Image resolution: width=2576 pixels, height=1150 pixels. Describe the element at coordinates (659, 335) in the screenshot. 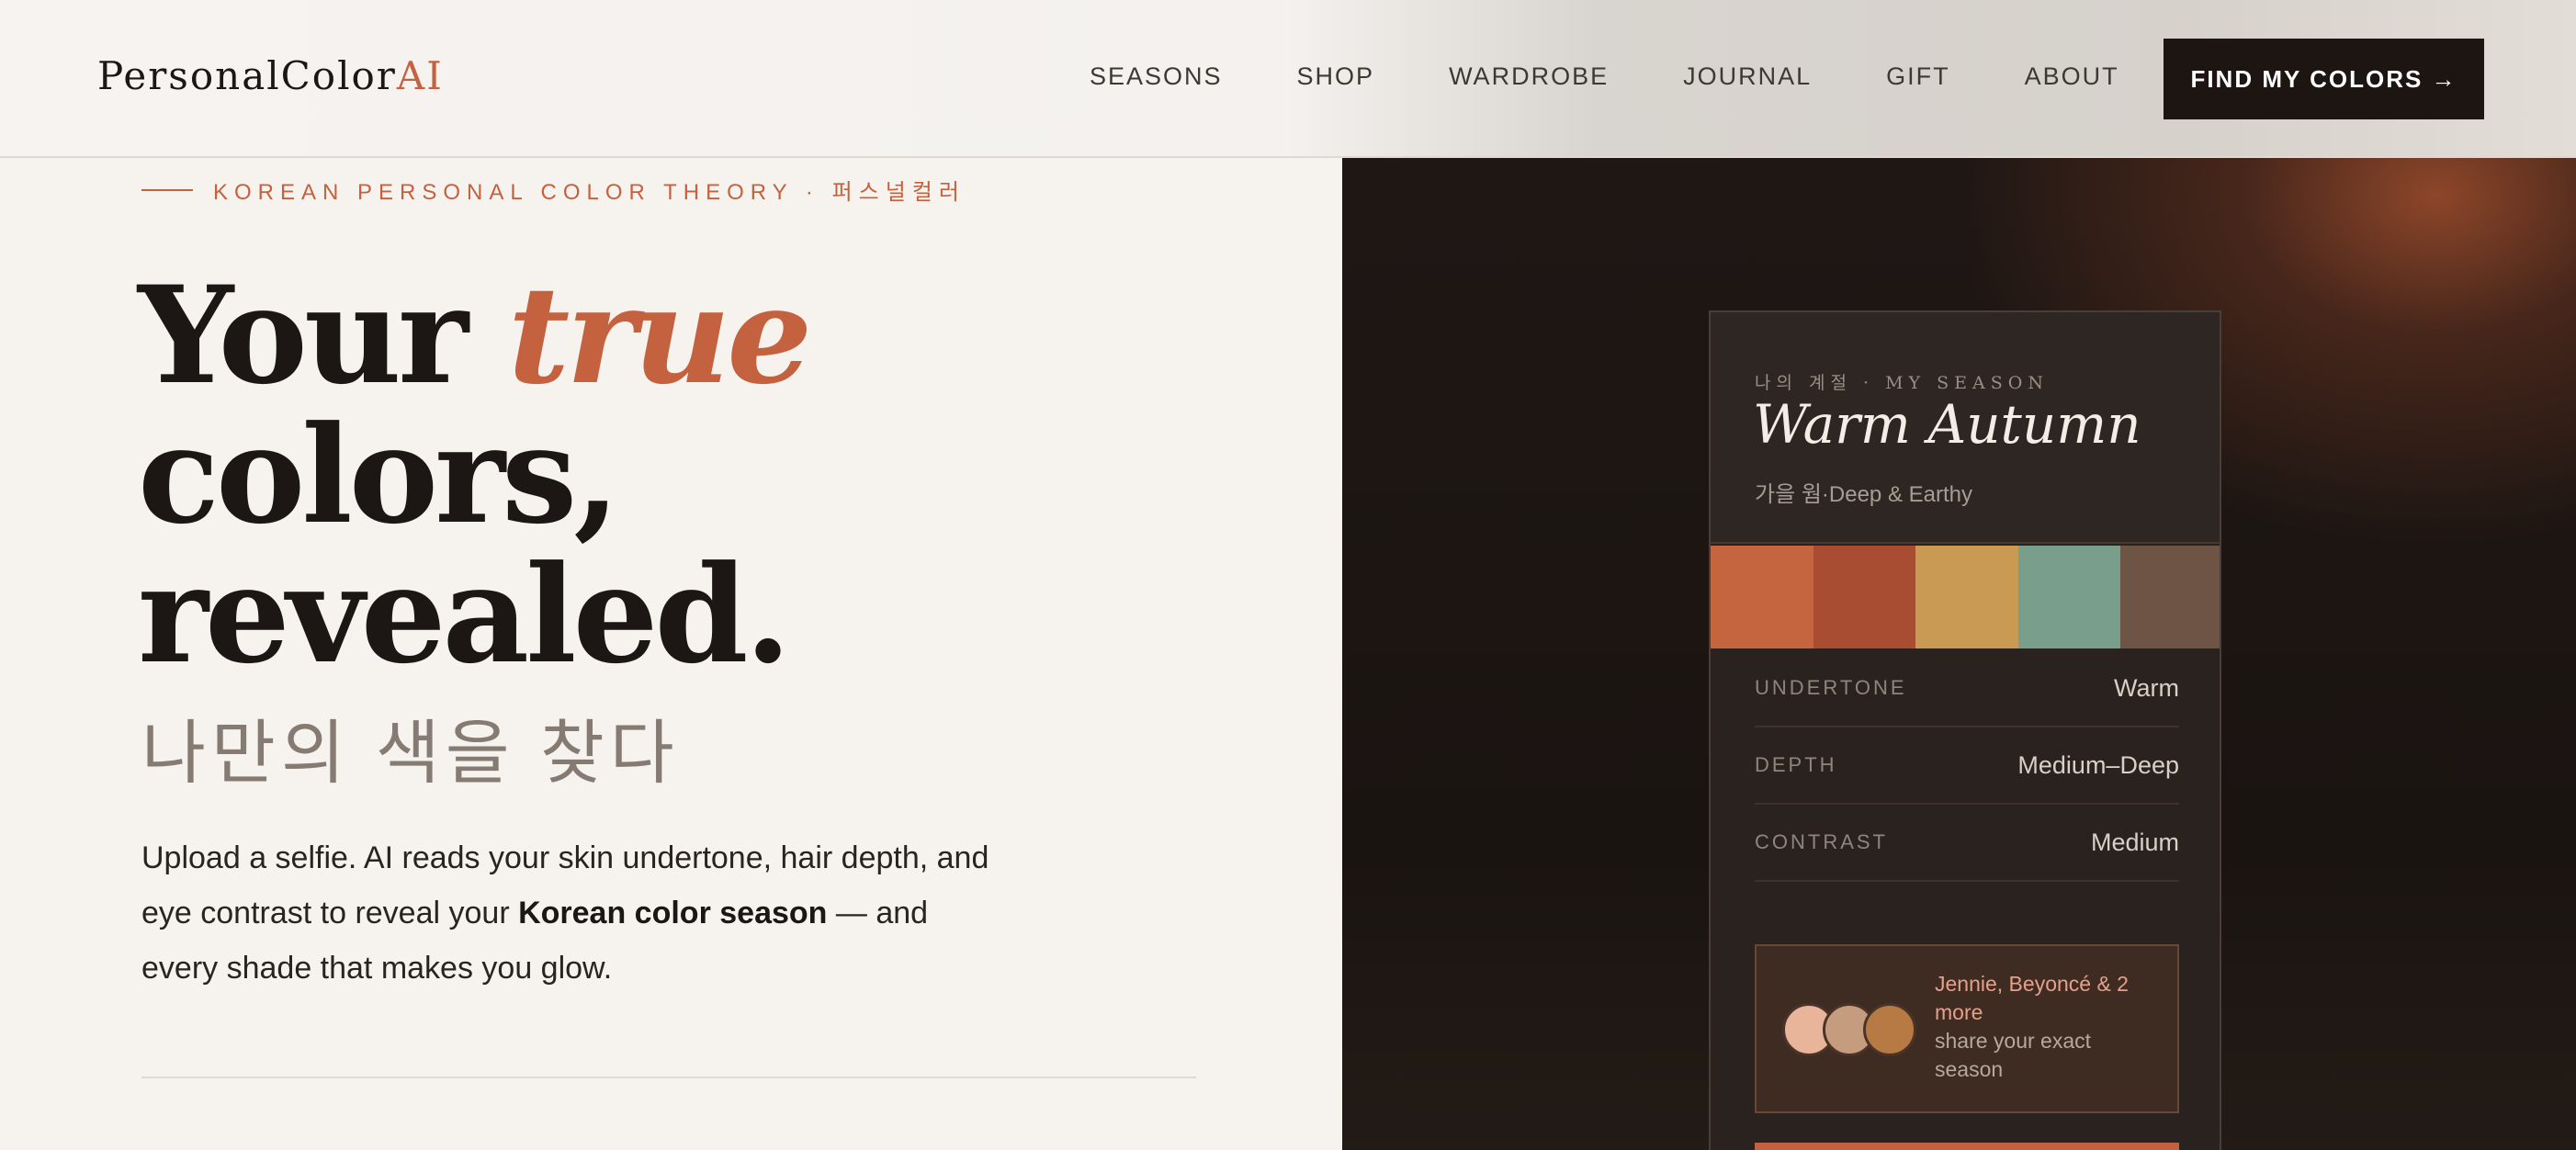

I see `headline-accent: true` at that location.